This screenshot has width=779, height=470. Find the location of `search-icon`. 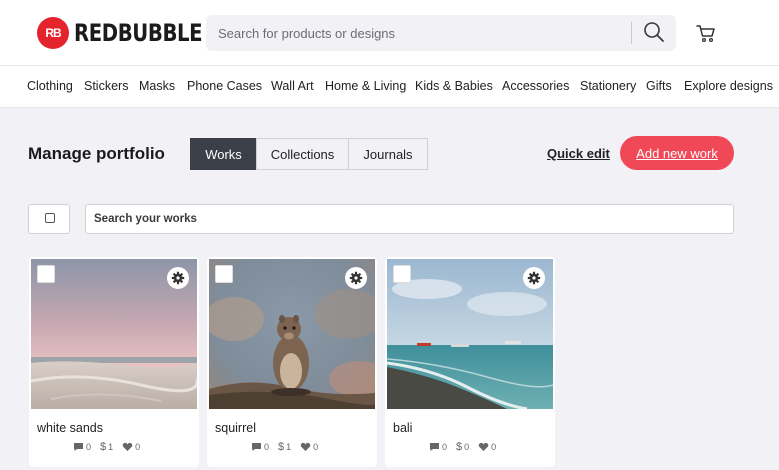

search-icon is located at coordinates (654, 31).